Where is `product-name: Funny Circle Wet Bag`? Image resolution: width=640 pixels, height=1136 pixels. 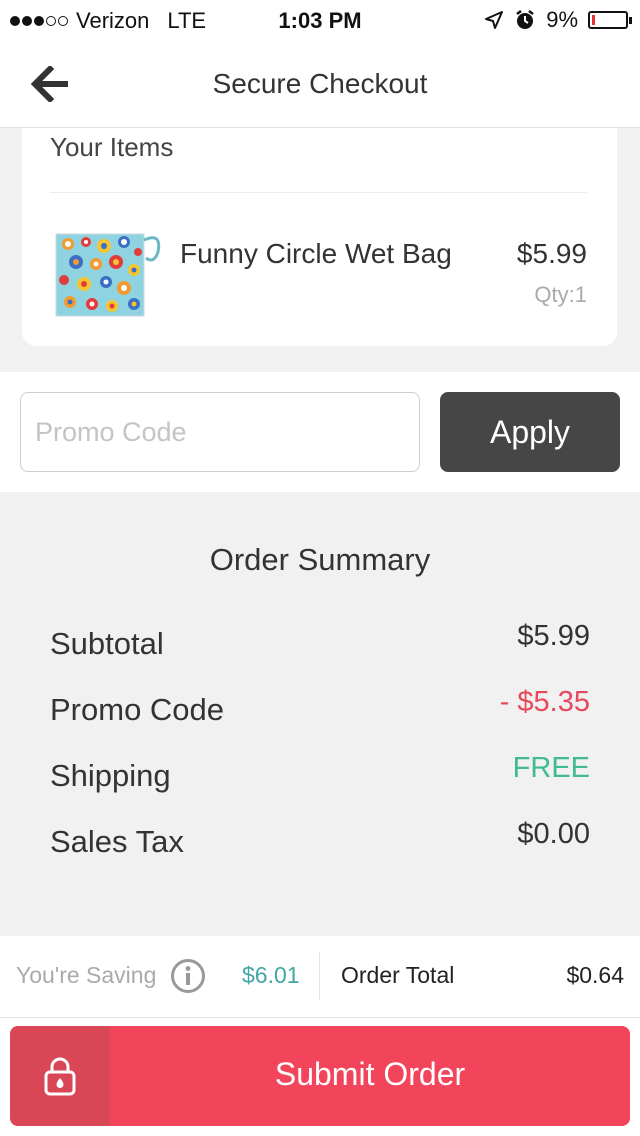 product-name: Funny Circle Wet Bag is located at coordinates (316, 254).